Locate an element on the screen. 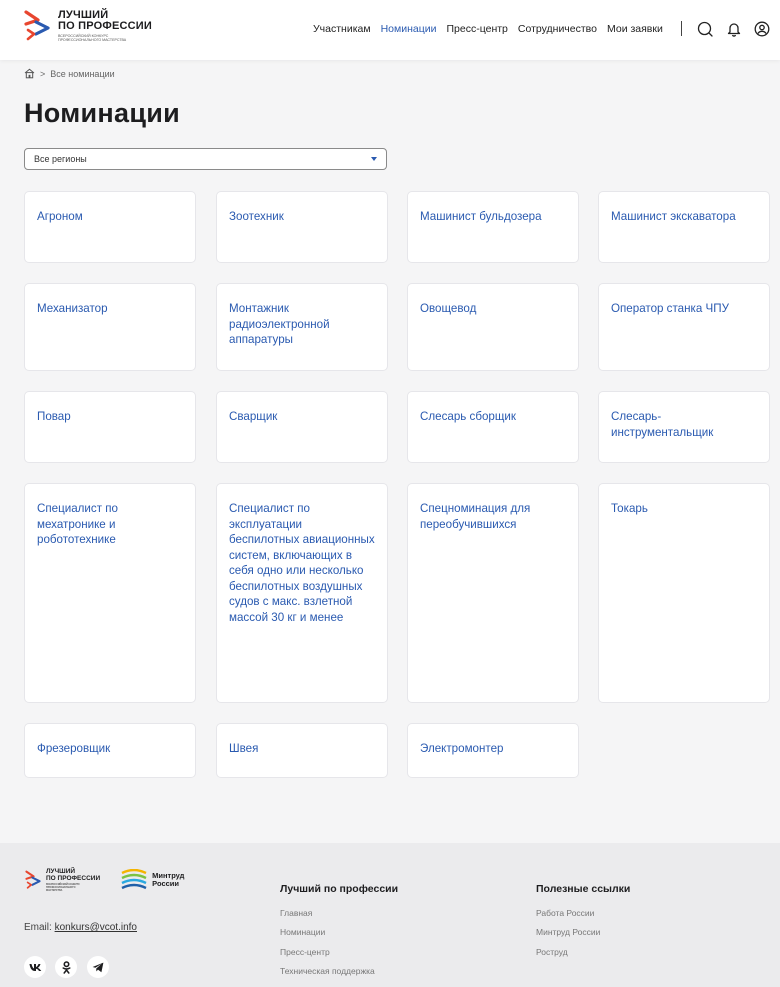  nav-participants: Участникам is located at coordinates (342, 29).